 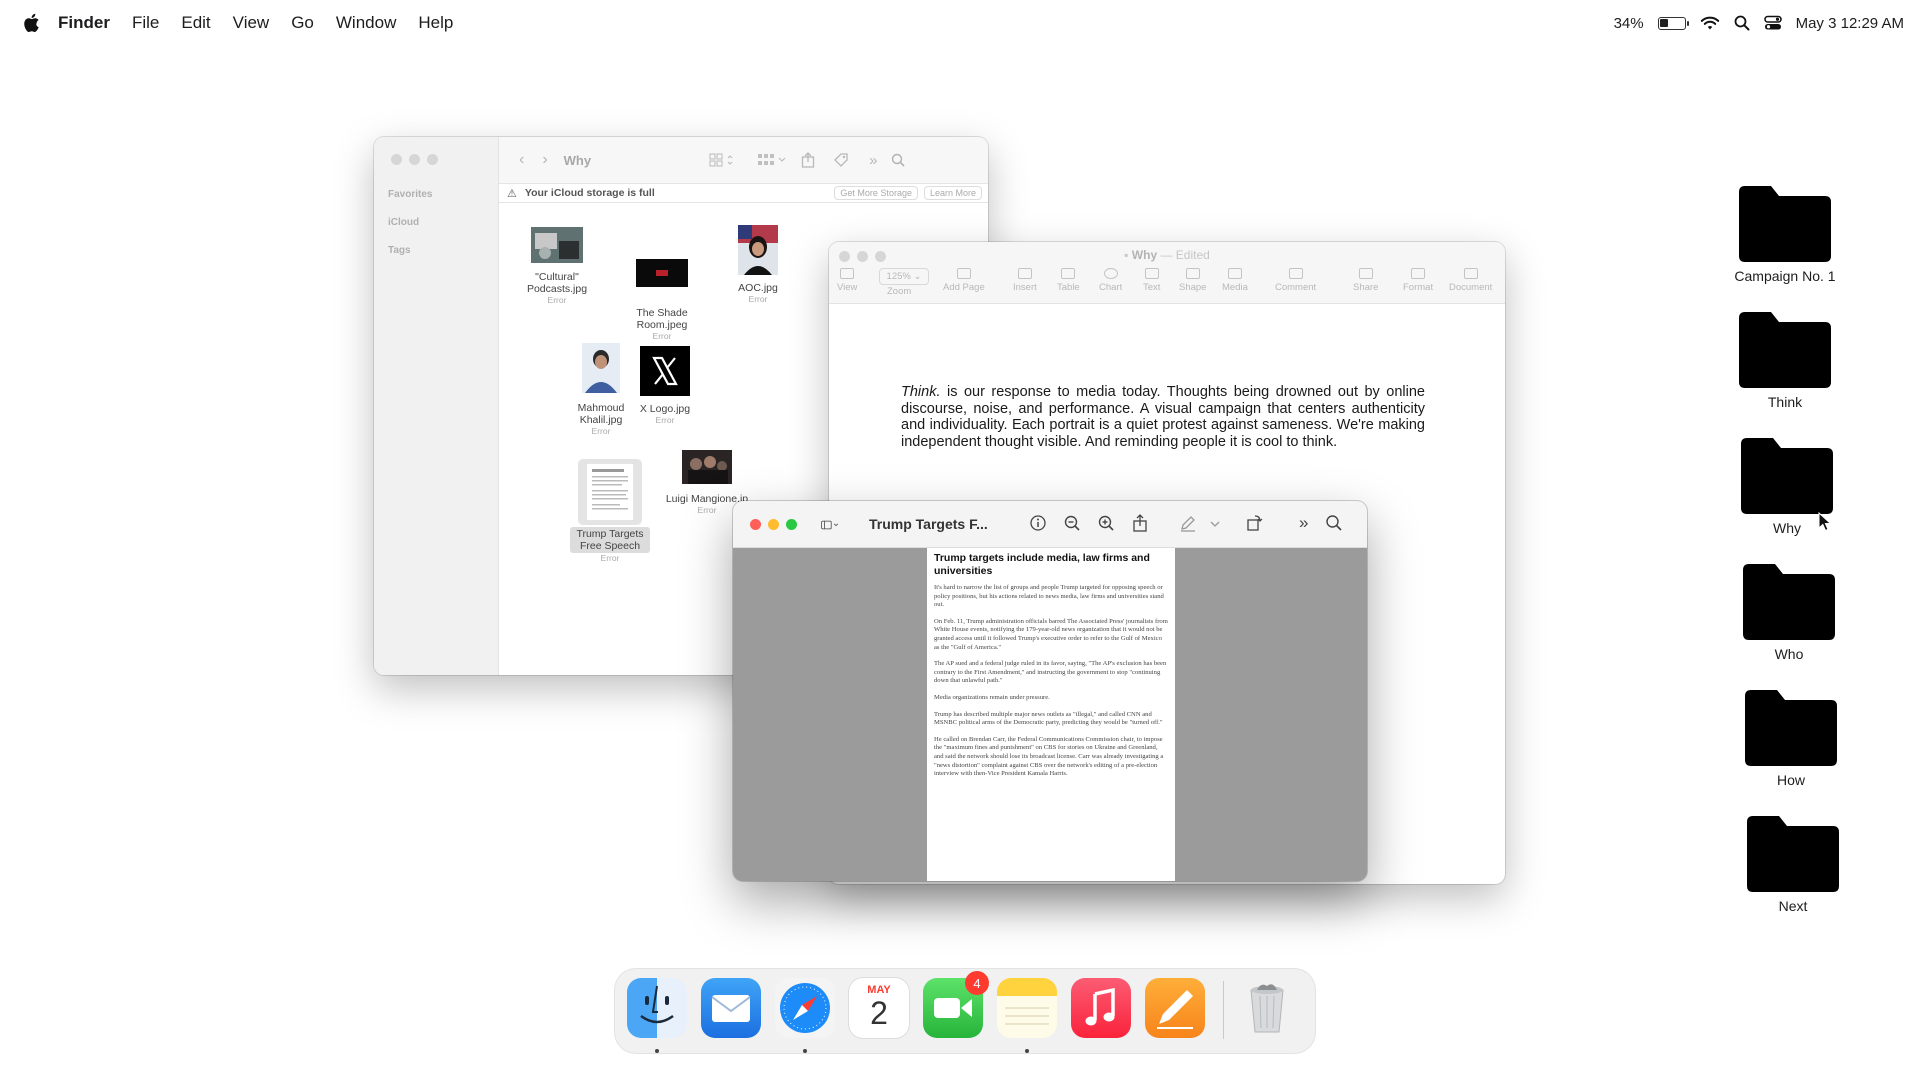 What do you see at coordinates (904, 276) in the screenshot?
I see `zoom-select: 125% ⌄` at bounding box center [904, 276].